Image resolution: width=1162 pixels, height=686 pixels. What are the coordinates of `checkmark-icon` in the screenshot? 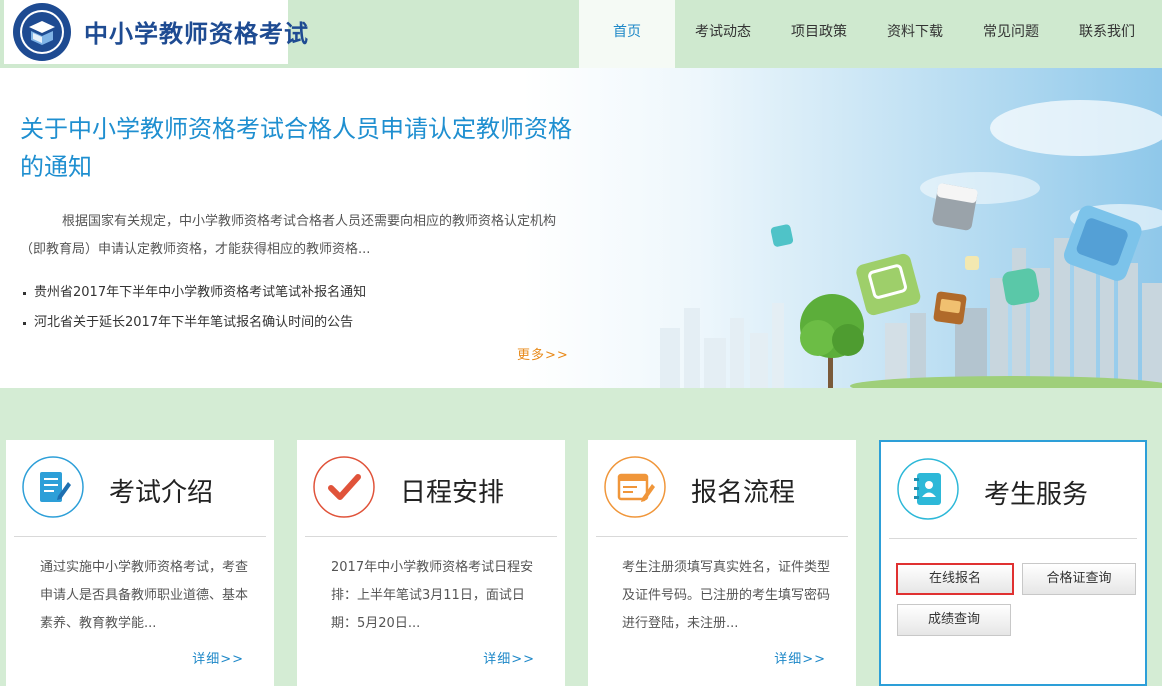 It's located at (344, 487).